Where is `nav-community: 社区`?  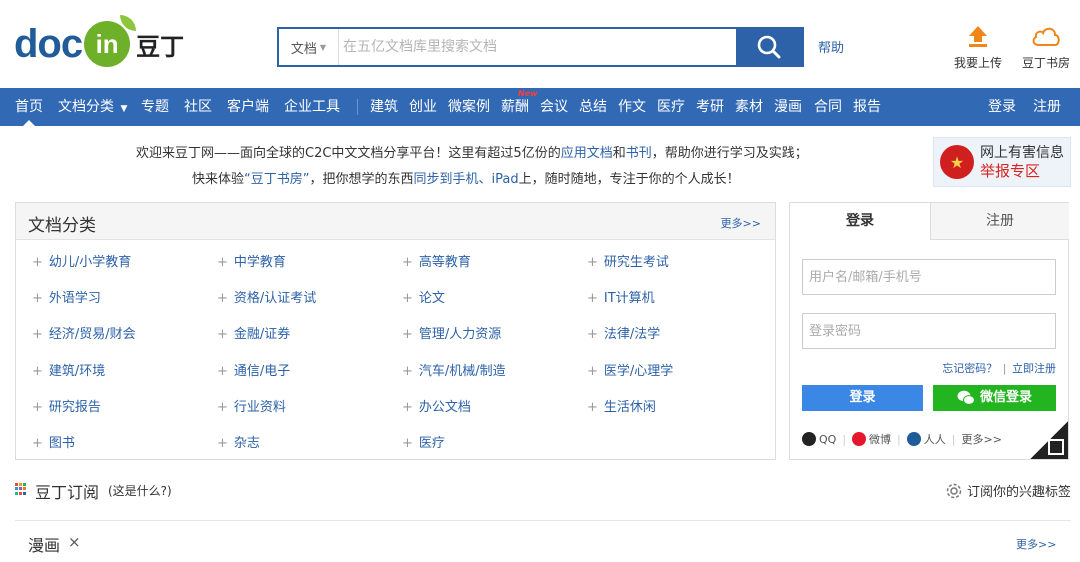
nav-community: 社区 is located at coordinates (198, 107).